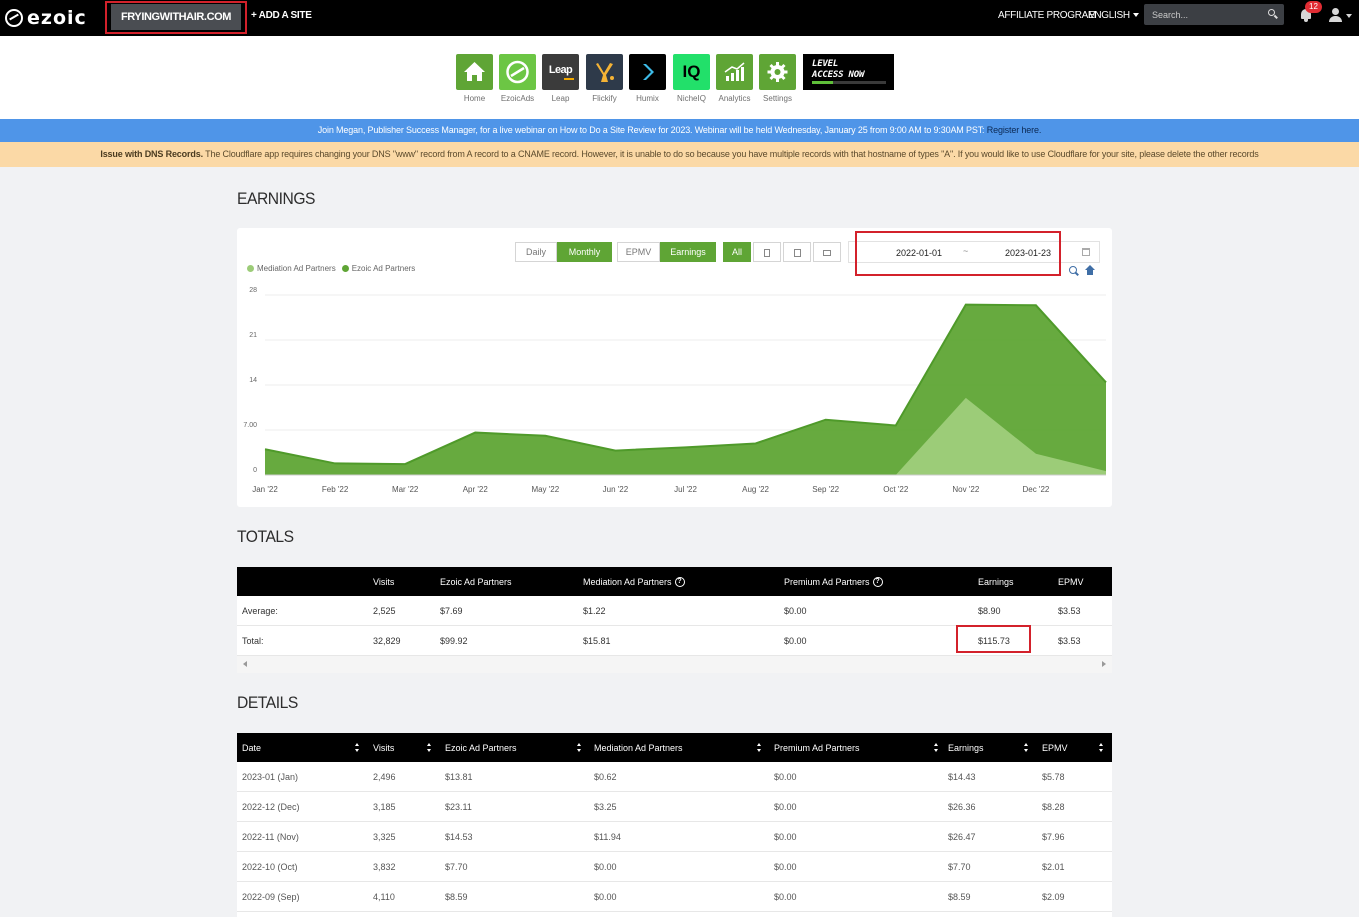 The width and height of the screenshot is (1359, 917). What do you see at coordinates (383, 747) in the screenshot?
I see `details-header-visits: Visits` at bounding box center [383, 747].